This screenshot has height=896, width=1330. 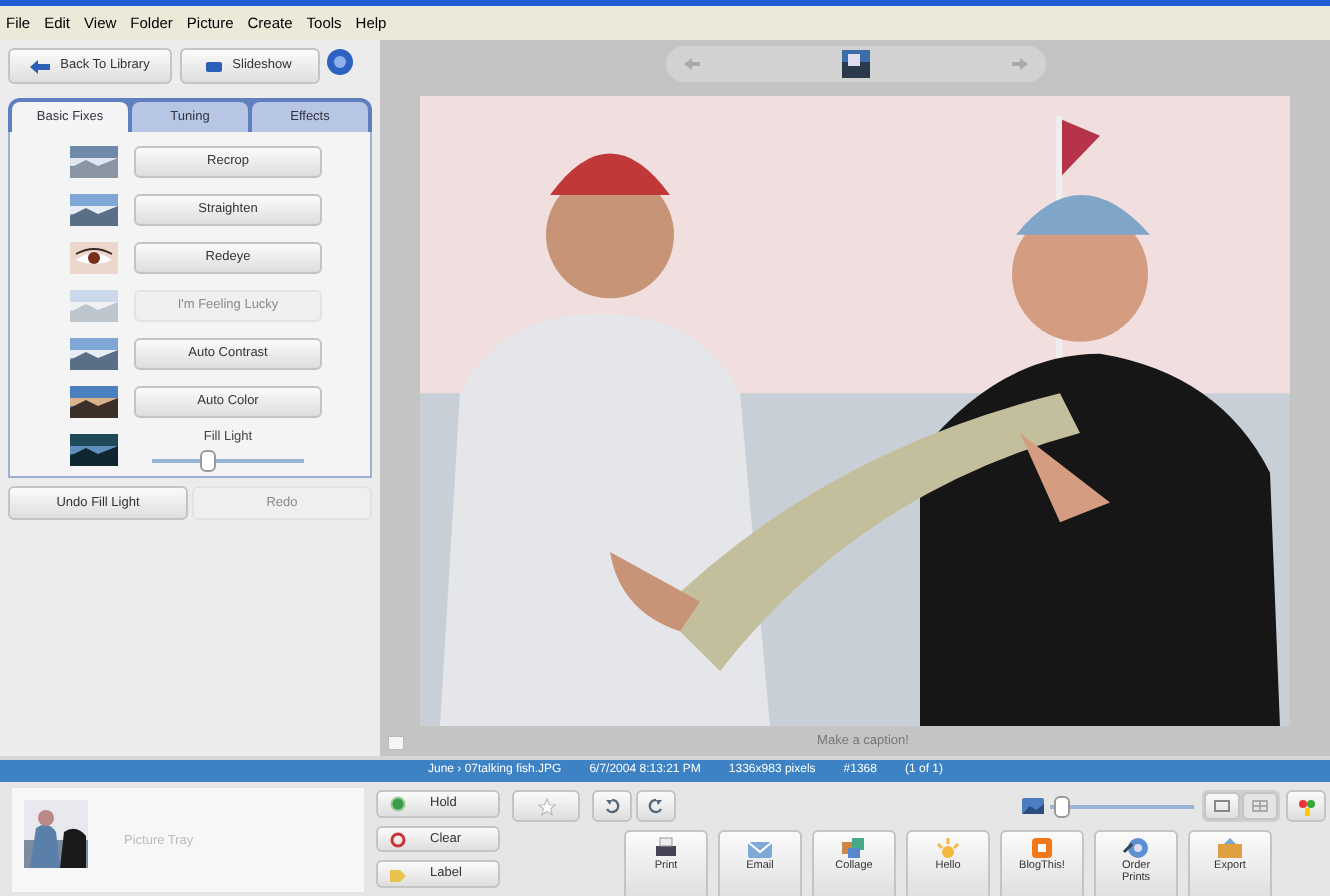 What do you see at coordinates (1136, 848) in the screenshot?
I see `order-icon` at bounding box center [1136, 848].